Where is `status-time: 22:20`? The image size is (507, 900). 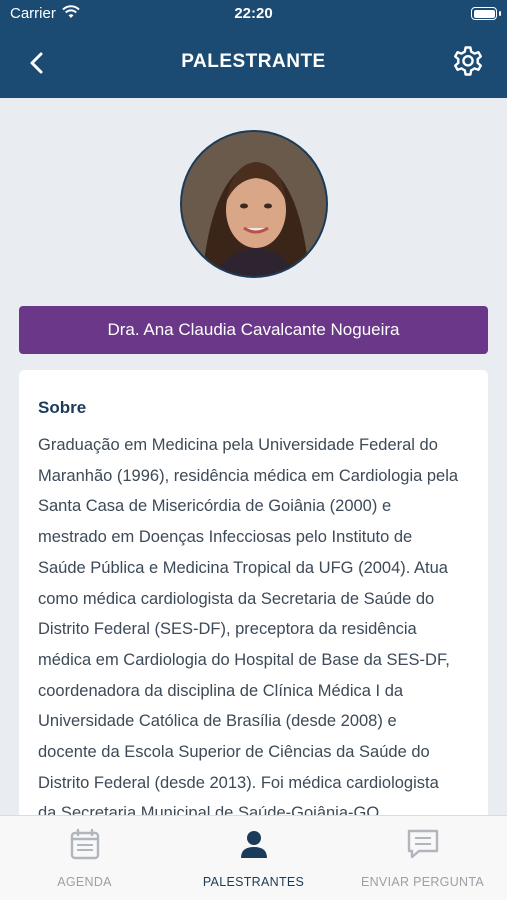
status-time: 22:20 is located at coordinates (253, 13).